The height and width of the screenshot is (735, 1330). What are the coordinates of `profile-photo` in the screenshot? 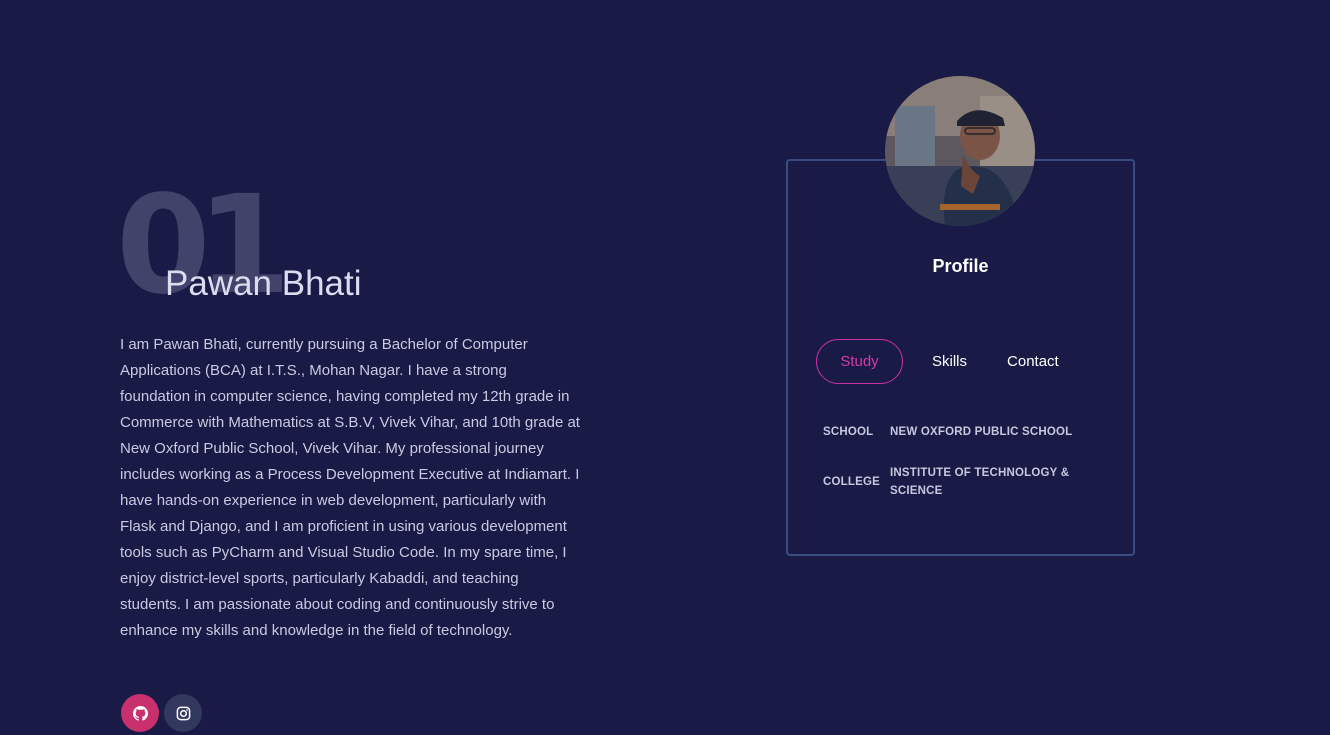 It's located at (960, 151).